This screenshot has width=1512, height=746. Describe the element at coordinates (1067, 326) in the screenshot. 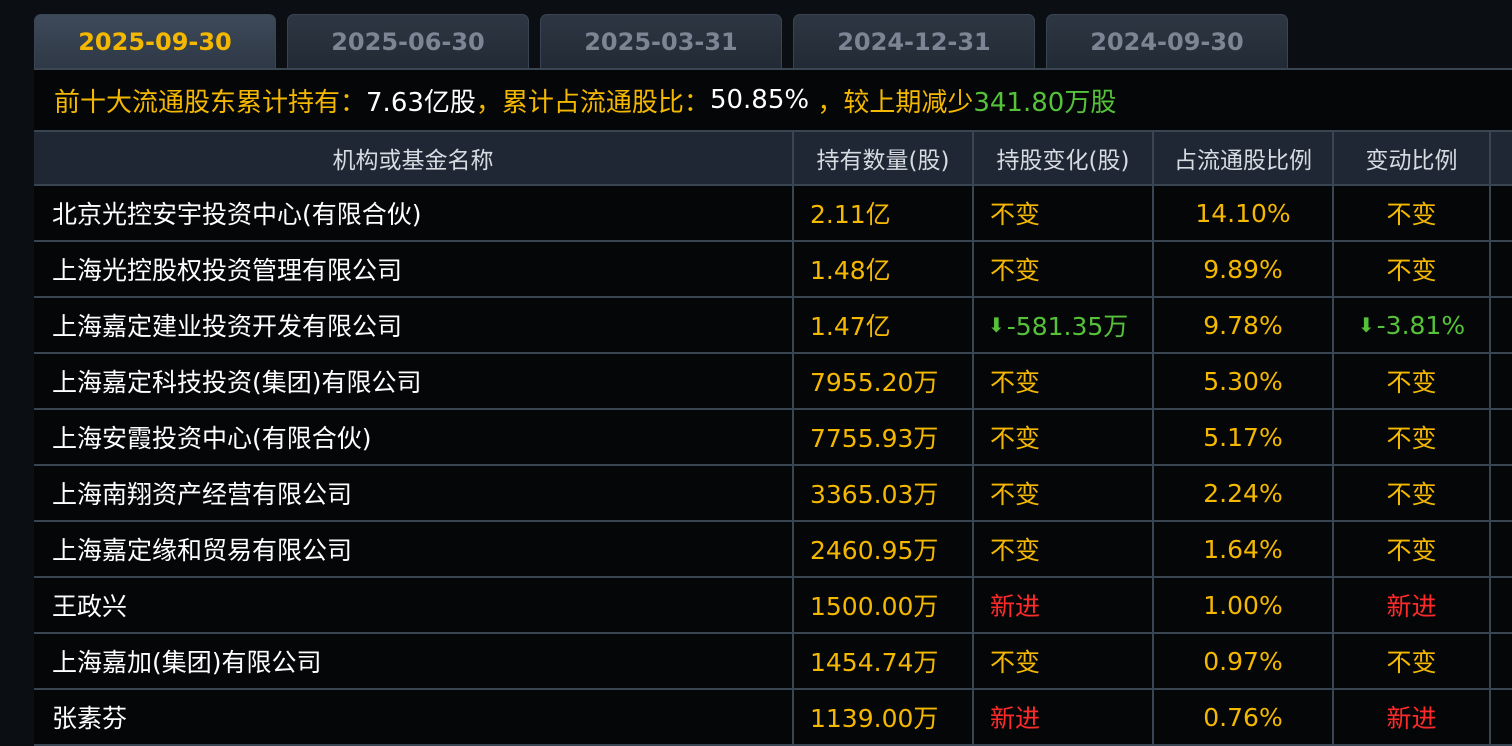

I see `holding-change-value: -581.35万` at that location.